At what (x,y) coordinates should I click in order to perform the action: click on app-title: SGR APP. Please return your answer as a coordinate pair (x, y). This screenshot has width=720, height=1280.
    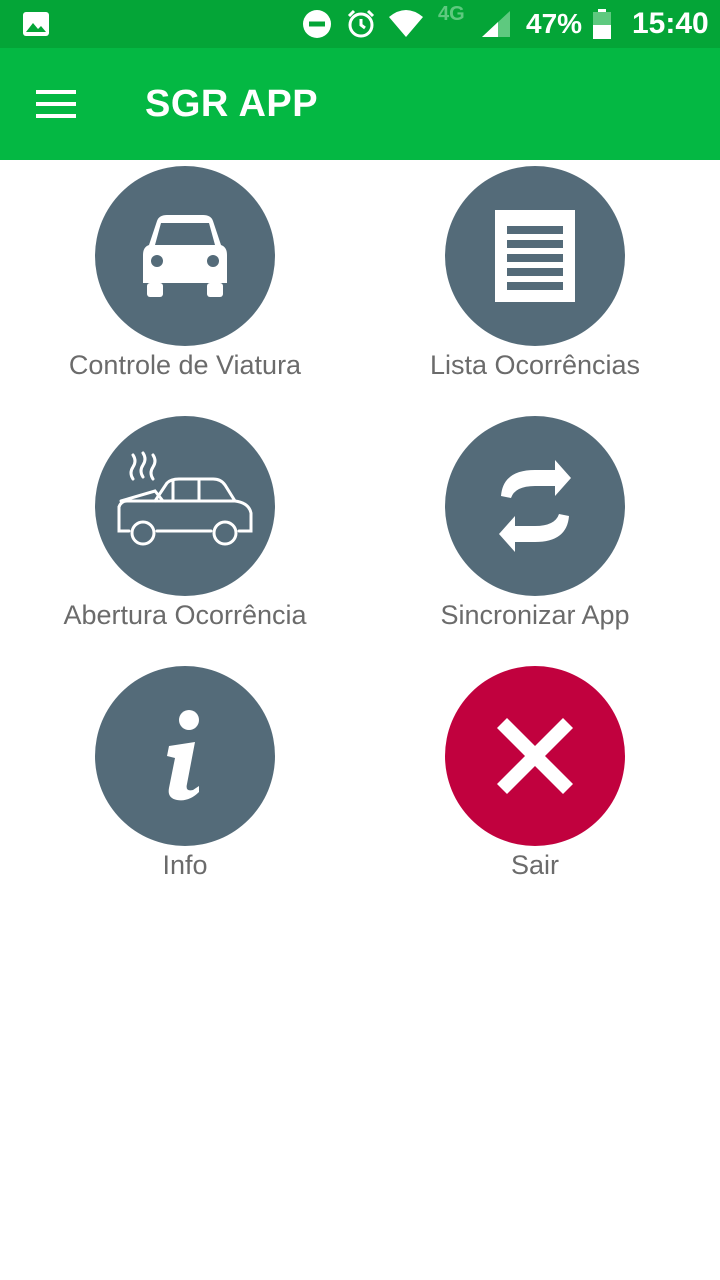
    Looking at the image, I should click on (232, 104).